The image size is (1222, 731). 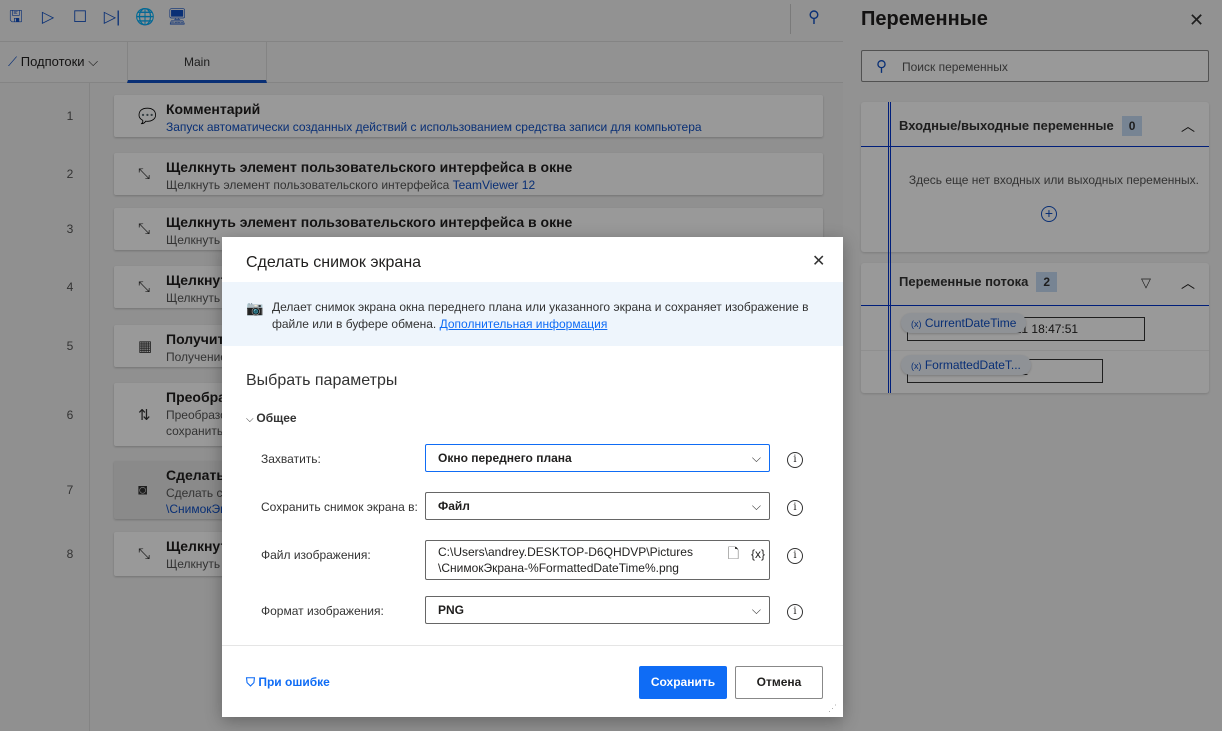 I want to click on image-file-label: Файл изображения:, so click(x=316, y=555).